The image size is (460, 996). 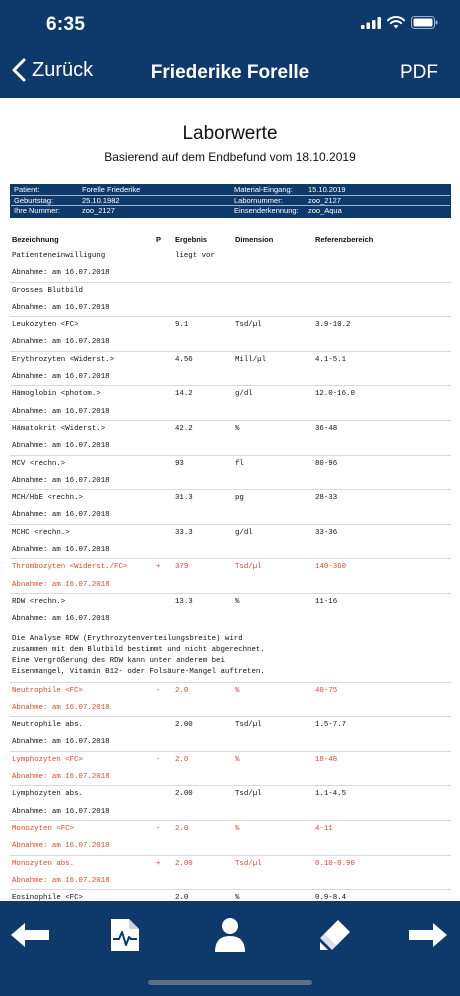 I want to click on reference-range: 0.10-0.90, so click(x=335, y=863).